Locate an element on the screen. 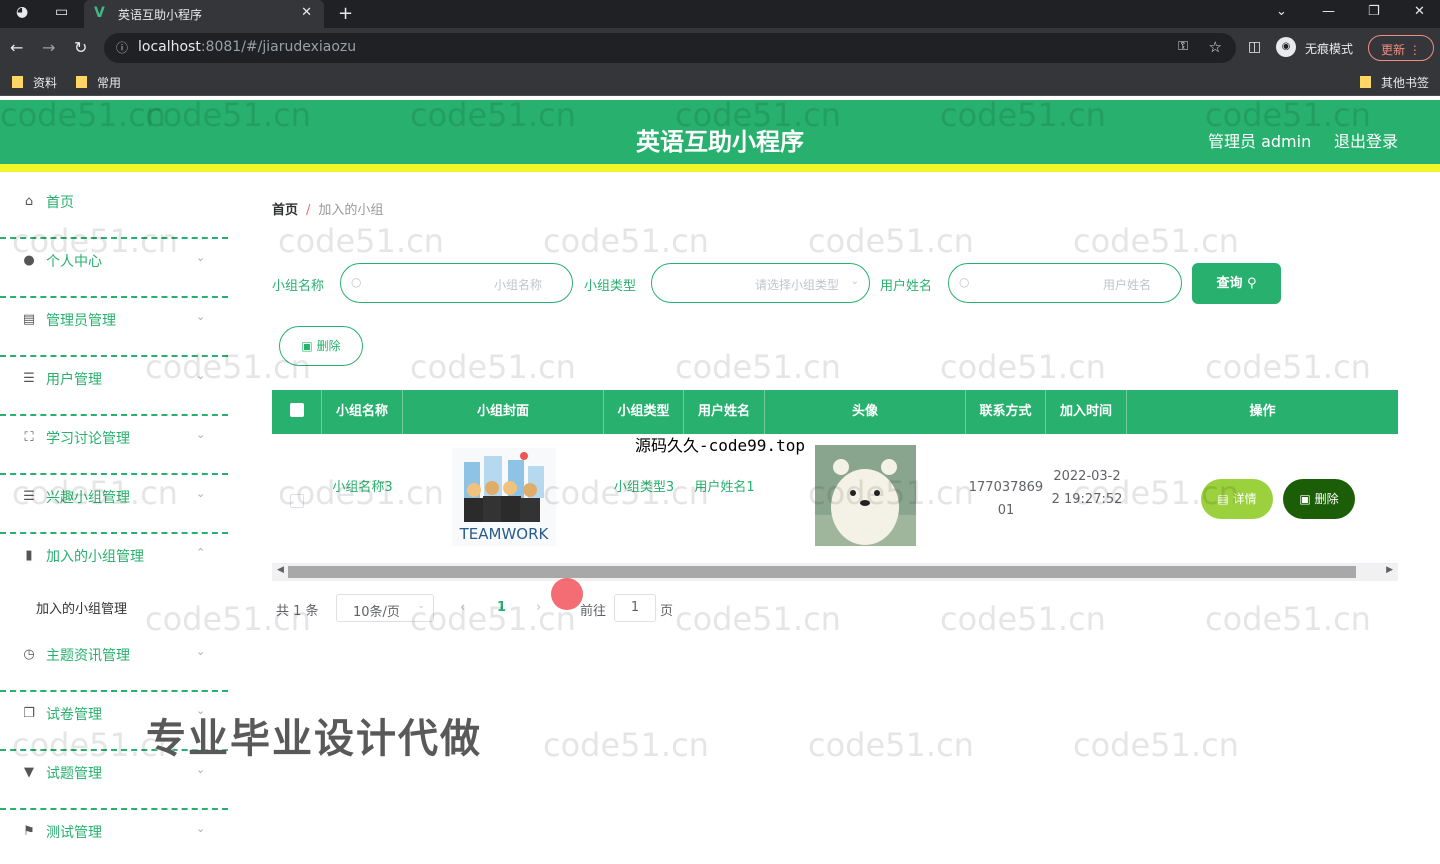  input-placeholder: 小组名称 is located at coordinates (517, 285).